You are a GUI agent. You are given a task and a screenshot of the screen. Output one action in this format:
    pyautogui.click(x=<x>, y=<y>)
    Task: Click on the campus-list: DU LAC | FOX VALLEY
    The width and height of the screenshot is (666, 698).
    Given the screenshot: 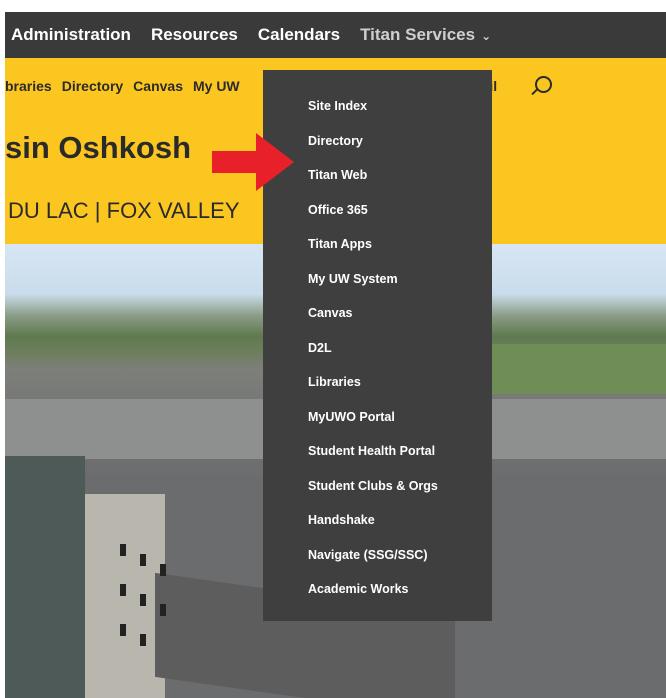 What is the action you would take?
    pyautogui.click(x=124, y=210)
    